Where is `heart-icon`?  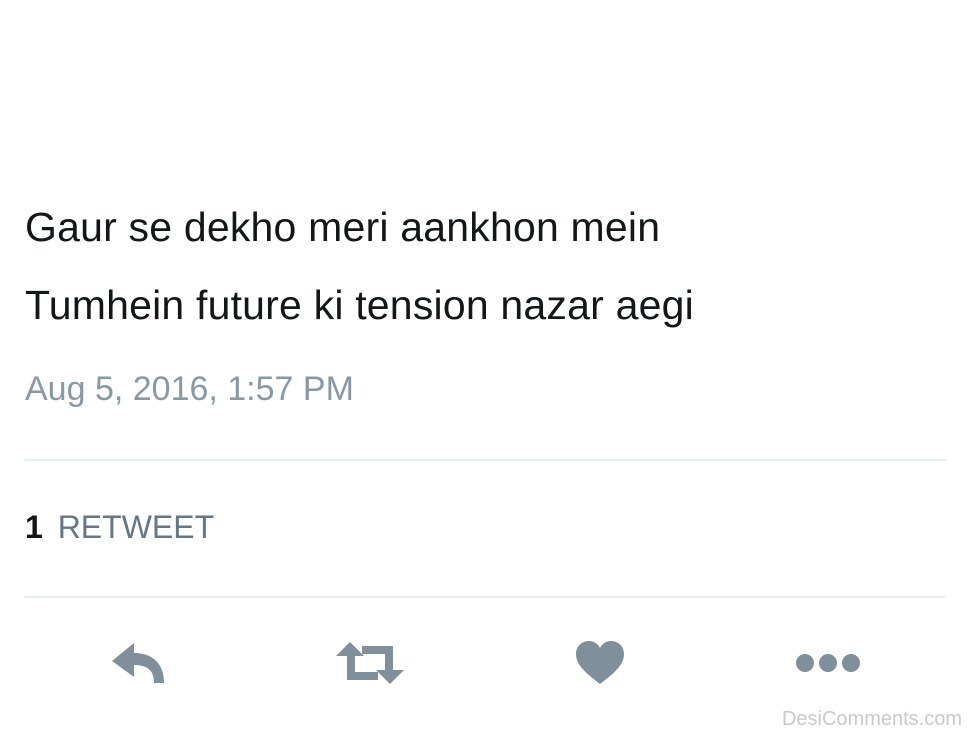 heart-icon is located at coordinates (600, 662).